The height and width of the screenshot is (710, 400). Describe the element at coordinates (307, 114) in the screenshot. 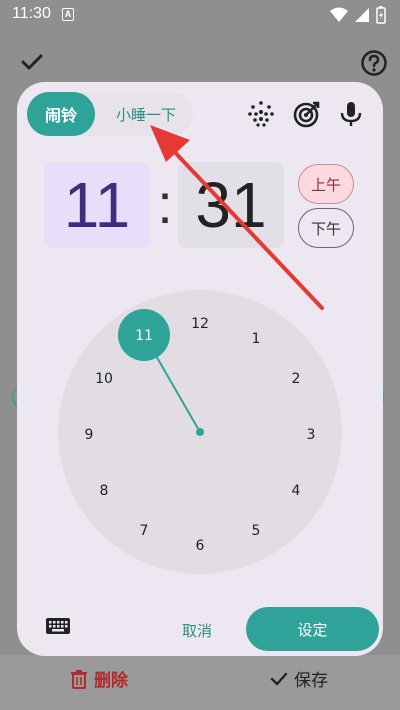

I see `target-icon` at that location.